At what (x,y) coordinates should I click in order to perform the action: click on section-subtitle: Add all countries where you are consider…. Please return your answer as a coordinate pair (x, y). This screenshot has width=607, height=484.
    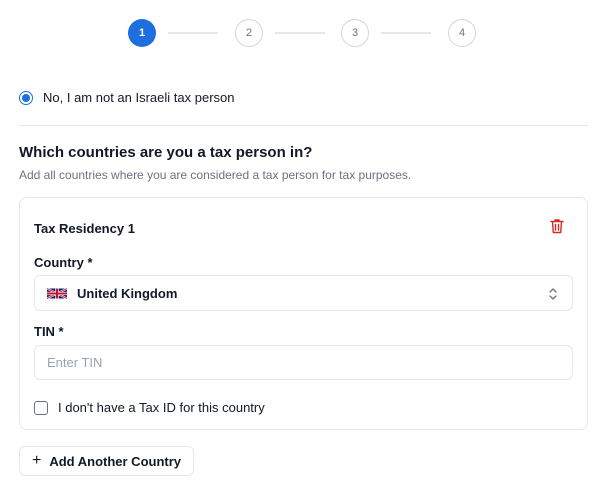
    Looking at the image, I should click on (215, 175).